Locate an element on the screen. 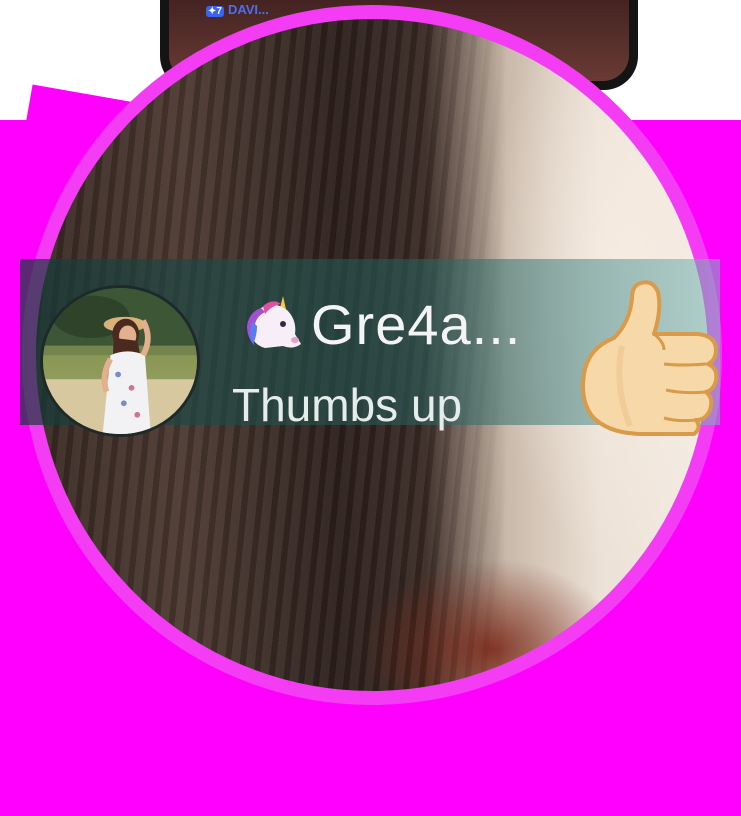  avatar is located at coordinates (120, 361).